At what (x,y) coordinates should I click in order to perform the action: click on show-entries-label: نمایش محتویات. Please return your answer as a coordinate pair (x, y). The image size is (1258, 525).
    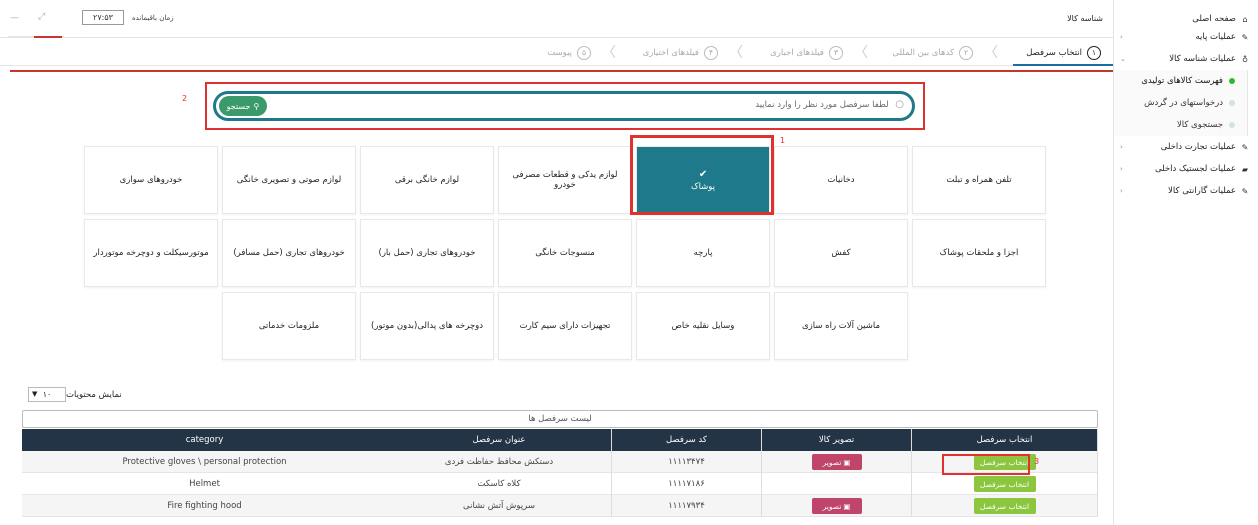
    Looking at the image, I should click on (94, 394).